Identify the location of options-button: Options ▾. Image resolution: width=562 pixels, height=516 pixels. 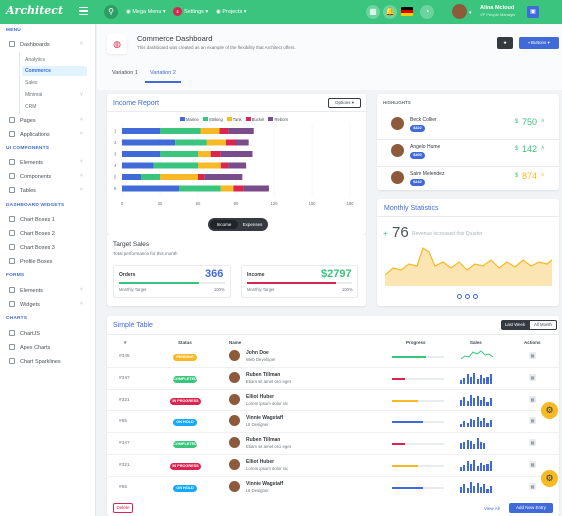
(344, 103).